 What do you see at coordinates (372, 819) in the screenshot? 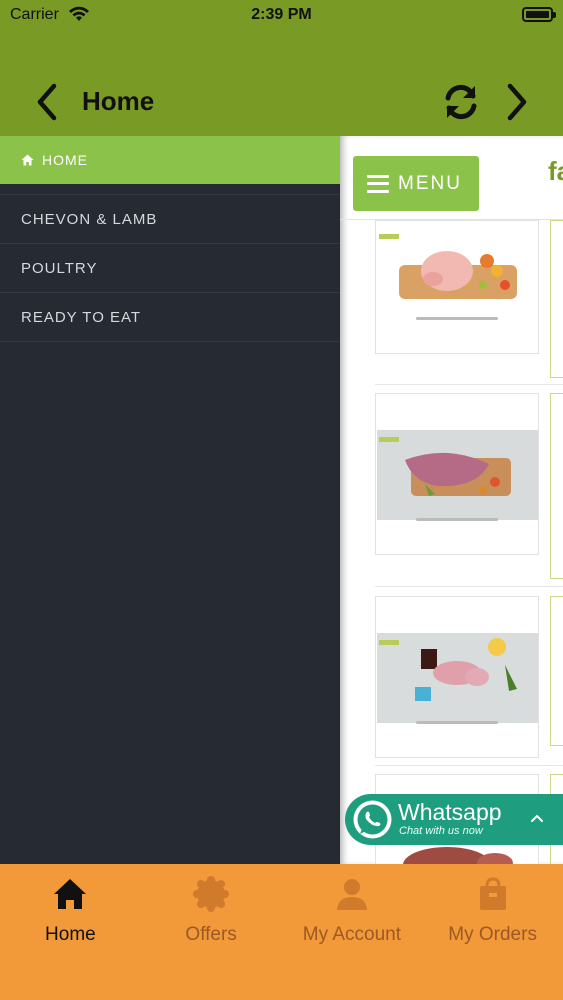
I see `whatsapp-icon` at bounding box center [372, 819].